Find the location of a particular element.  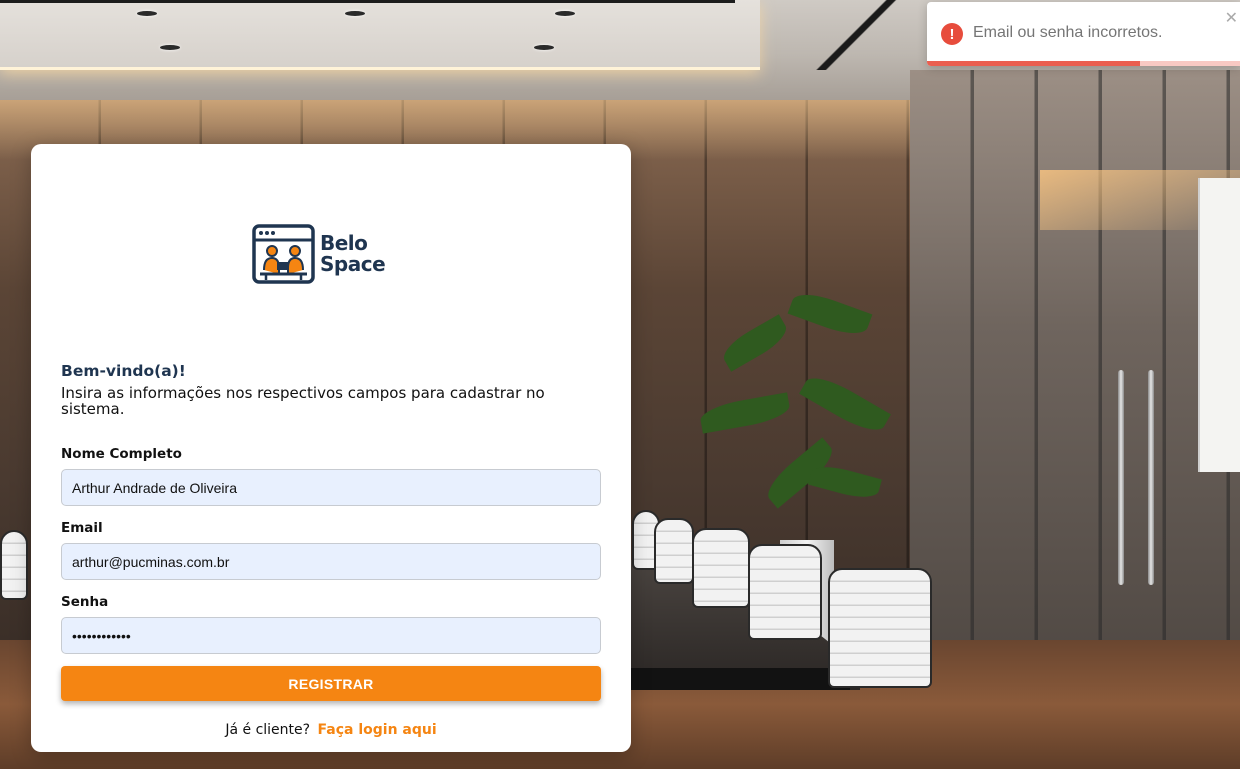

login-prompt: Já é cliente? is located at coordinates (268, 730).